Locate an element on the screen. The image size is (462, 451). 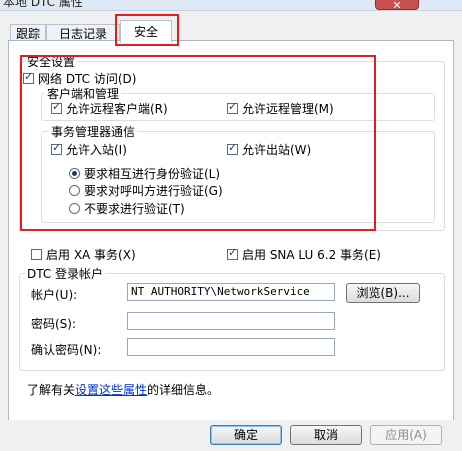
radio-caller-auth: 要求对呼叫方进行验证(G) is located at coordinates (146, 190).